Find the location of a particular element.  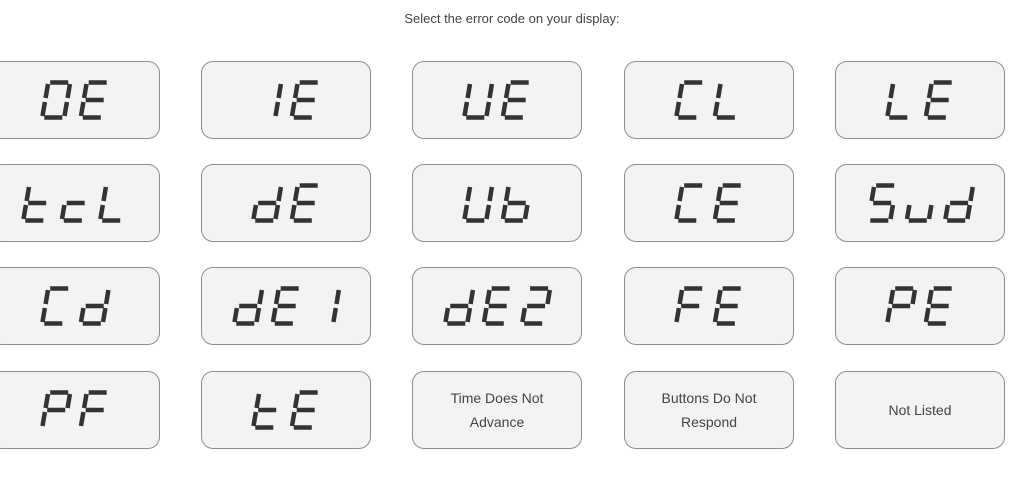

error-code-button-pe is located at coordinates (920, 306).